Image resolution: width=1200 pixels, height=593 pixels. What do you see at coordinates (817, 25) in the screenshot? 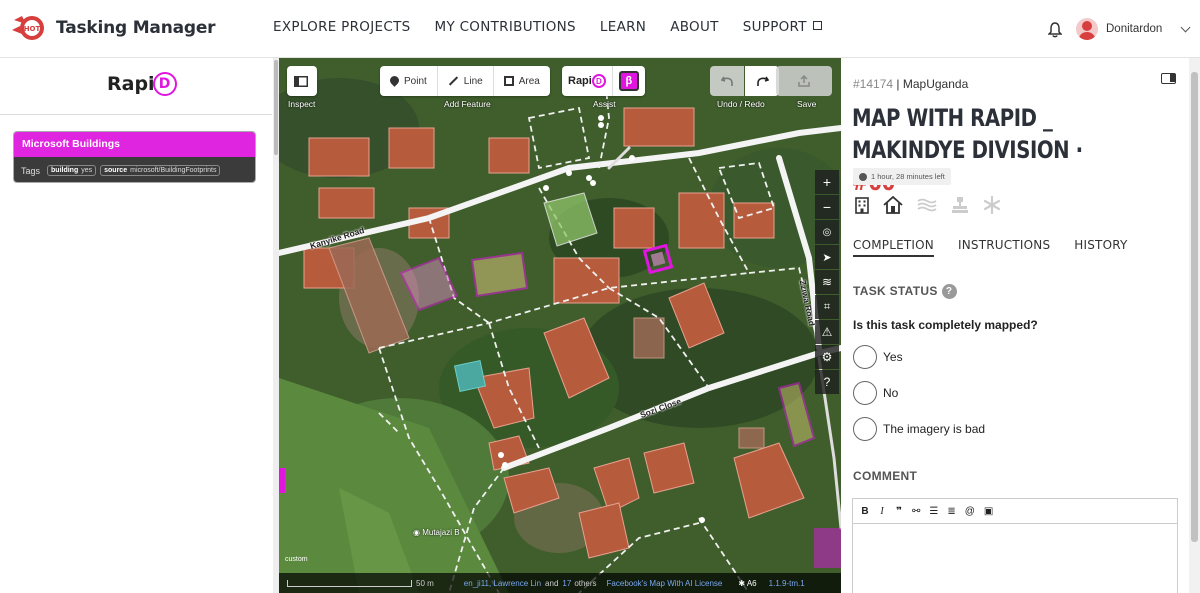
I see `external-link-icon` at bounding box center [817, 25].